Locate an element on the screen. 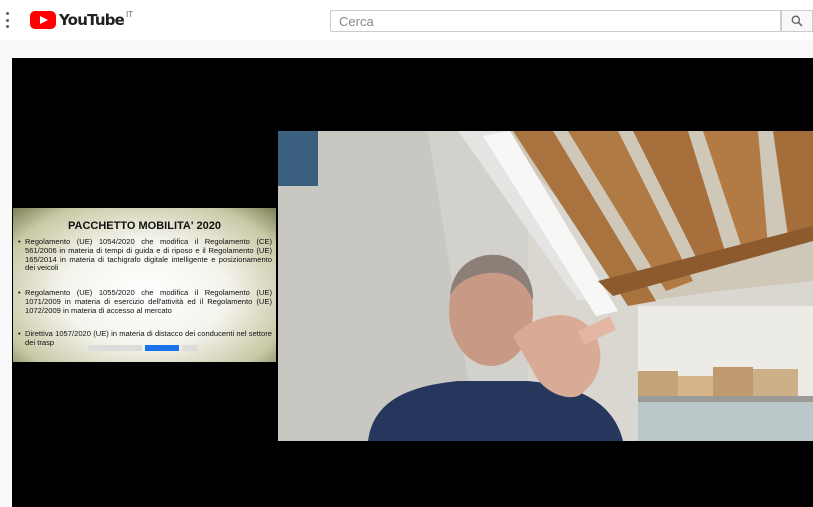 Image resolution: width=813 pixels, height=507 pixels. search-icon is located at coordinates (797, 21).